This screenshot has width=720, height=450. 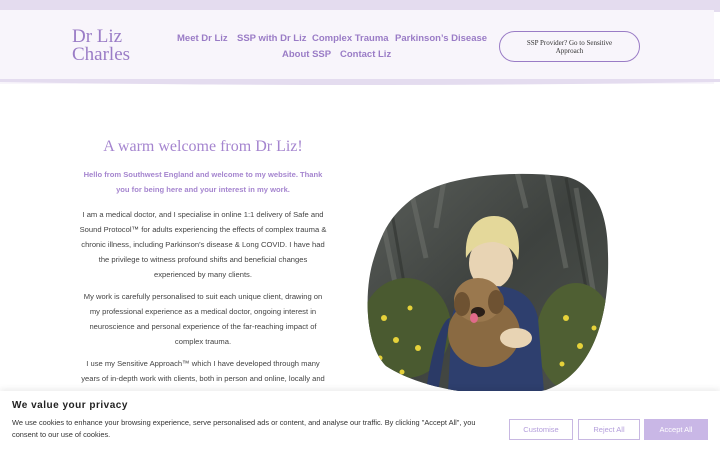 I want to click on accept-all-label: Accept All, so click(x=676, y=429).